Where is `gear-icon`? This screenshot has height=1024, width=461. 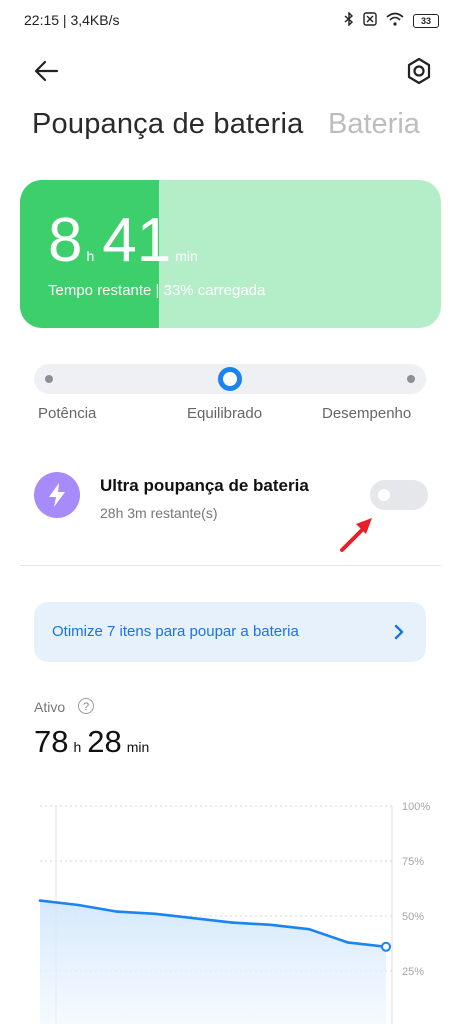 gear-icon is located at coordinates (419, 71).